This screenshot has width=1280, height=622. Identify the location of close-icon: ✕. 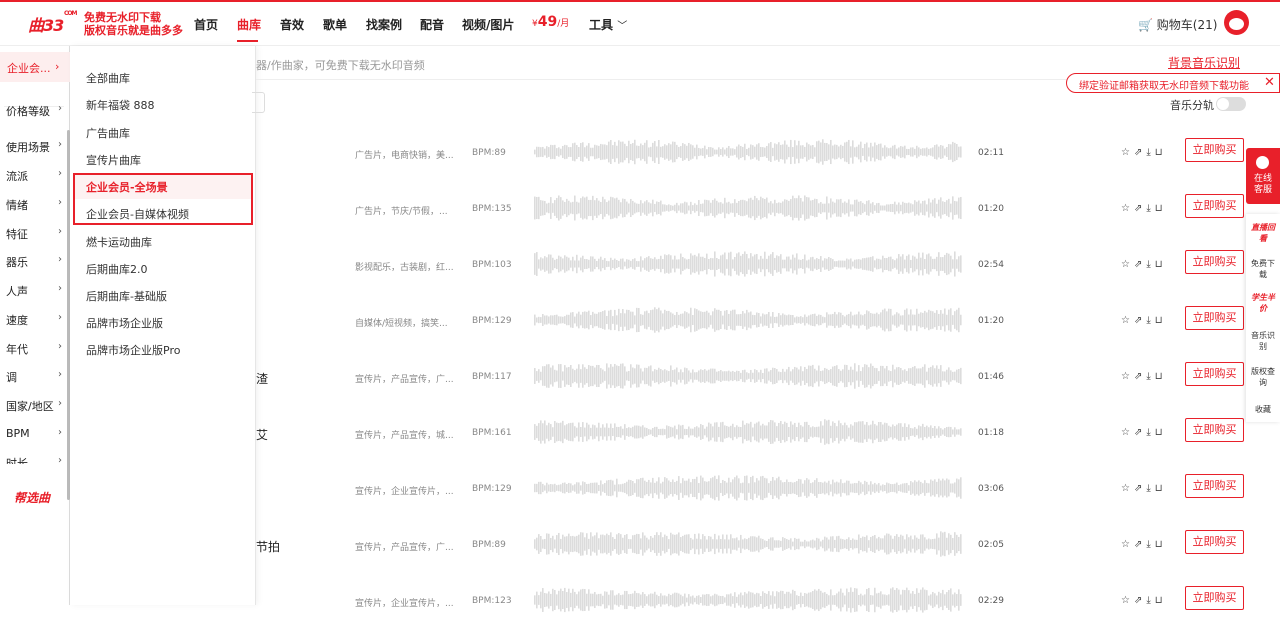
(1269, 82).